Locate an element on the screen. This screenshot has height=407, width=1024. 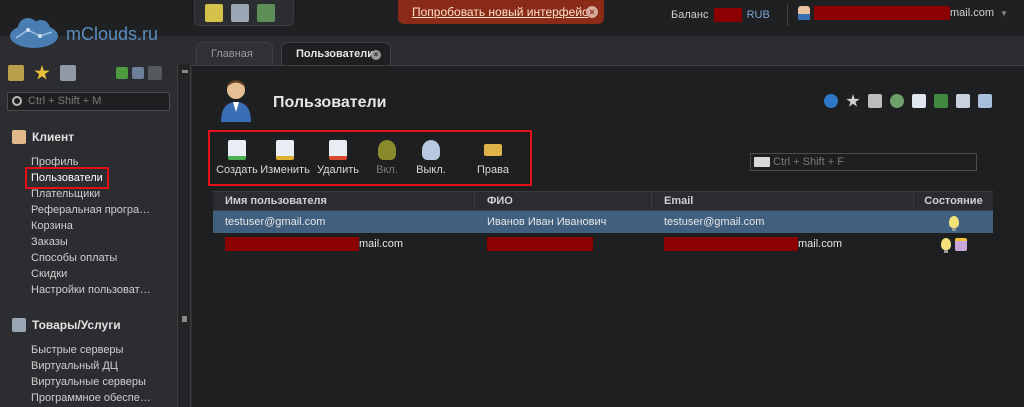
divider is located at coordinates (787, 15).